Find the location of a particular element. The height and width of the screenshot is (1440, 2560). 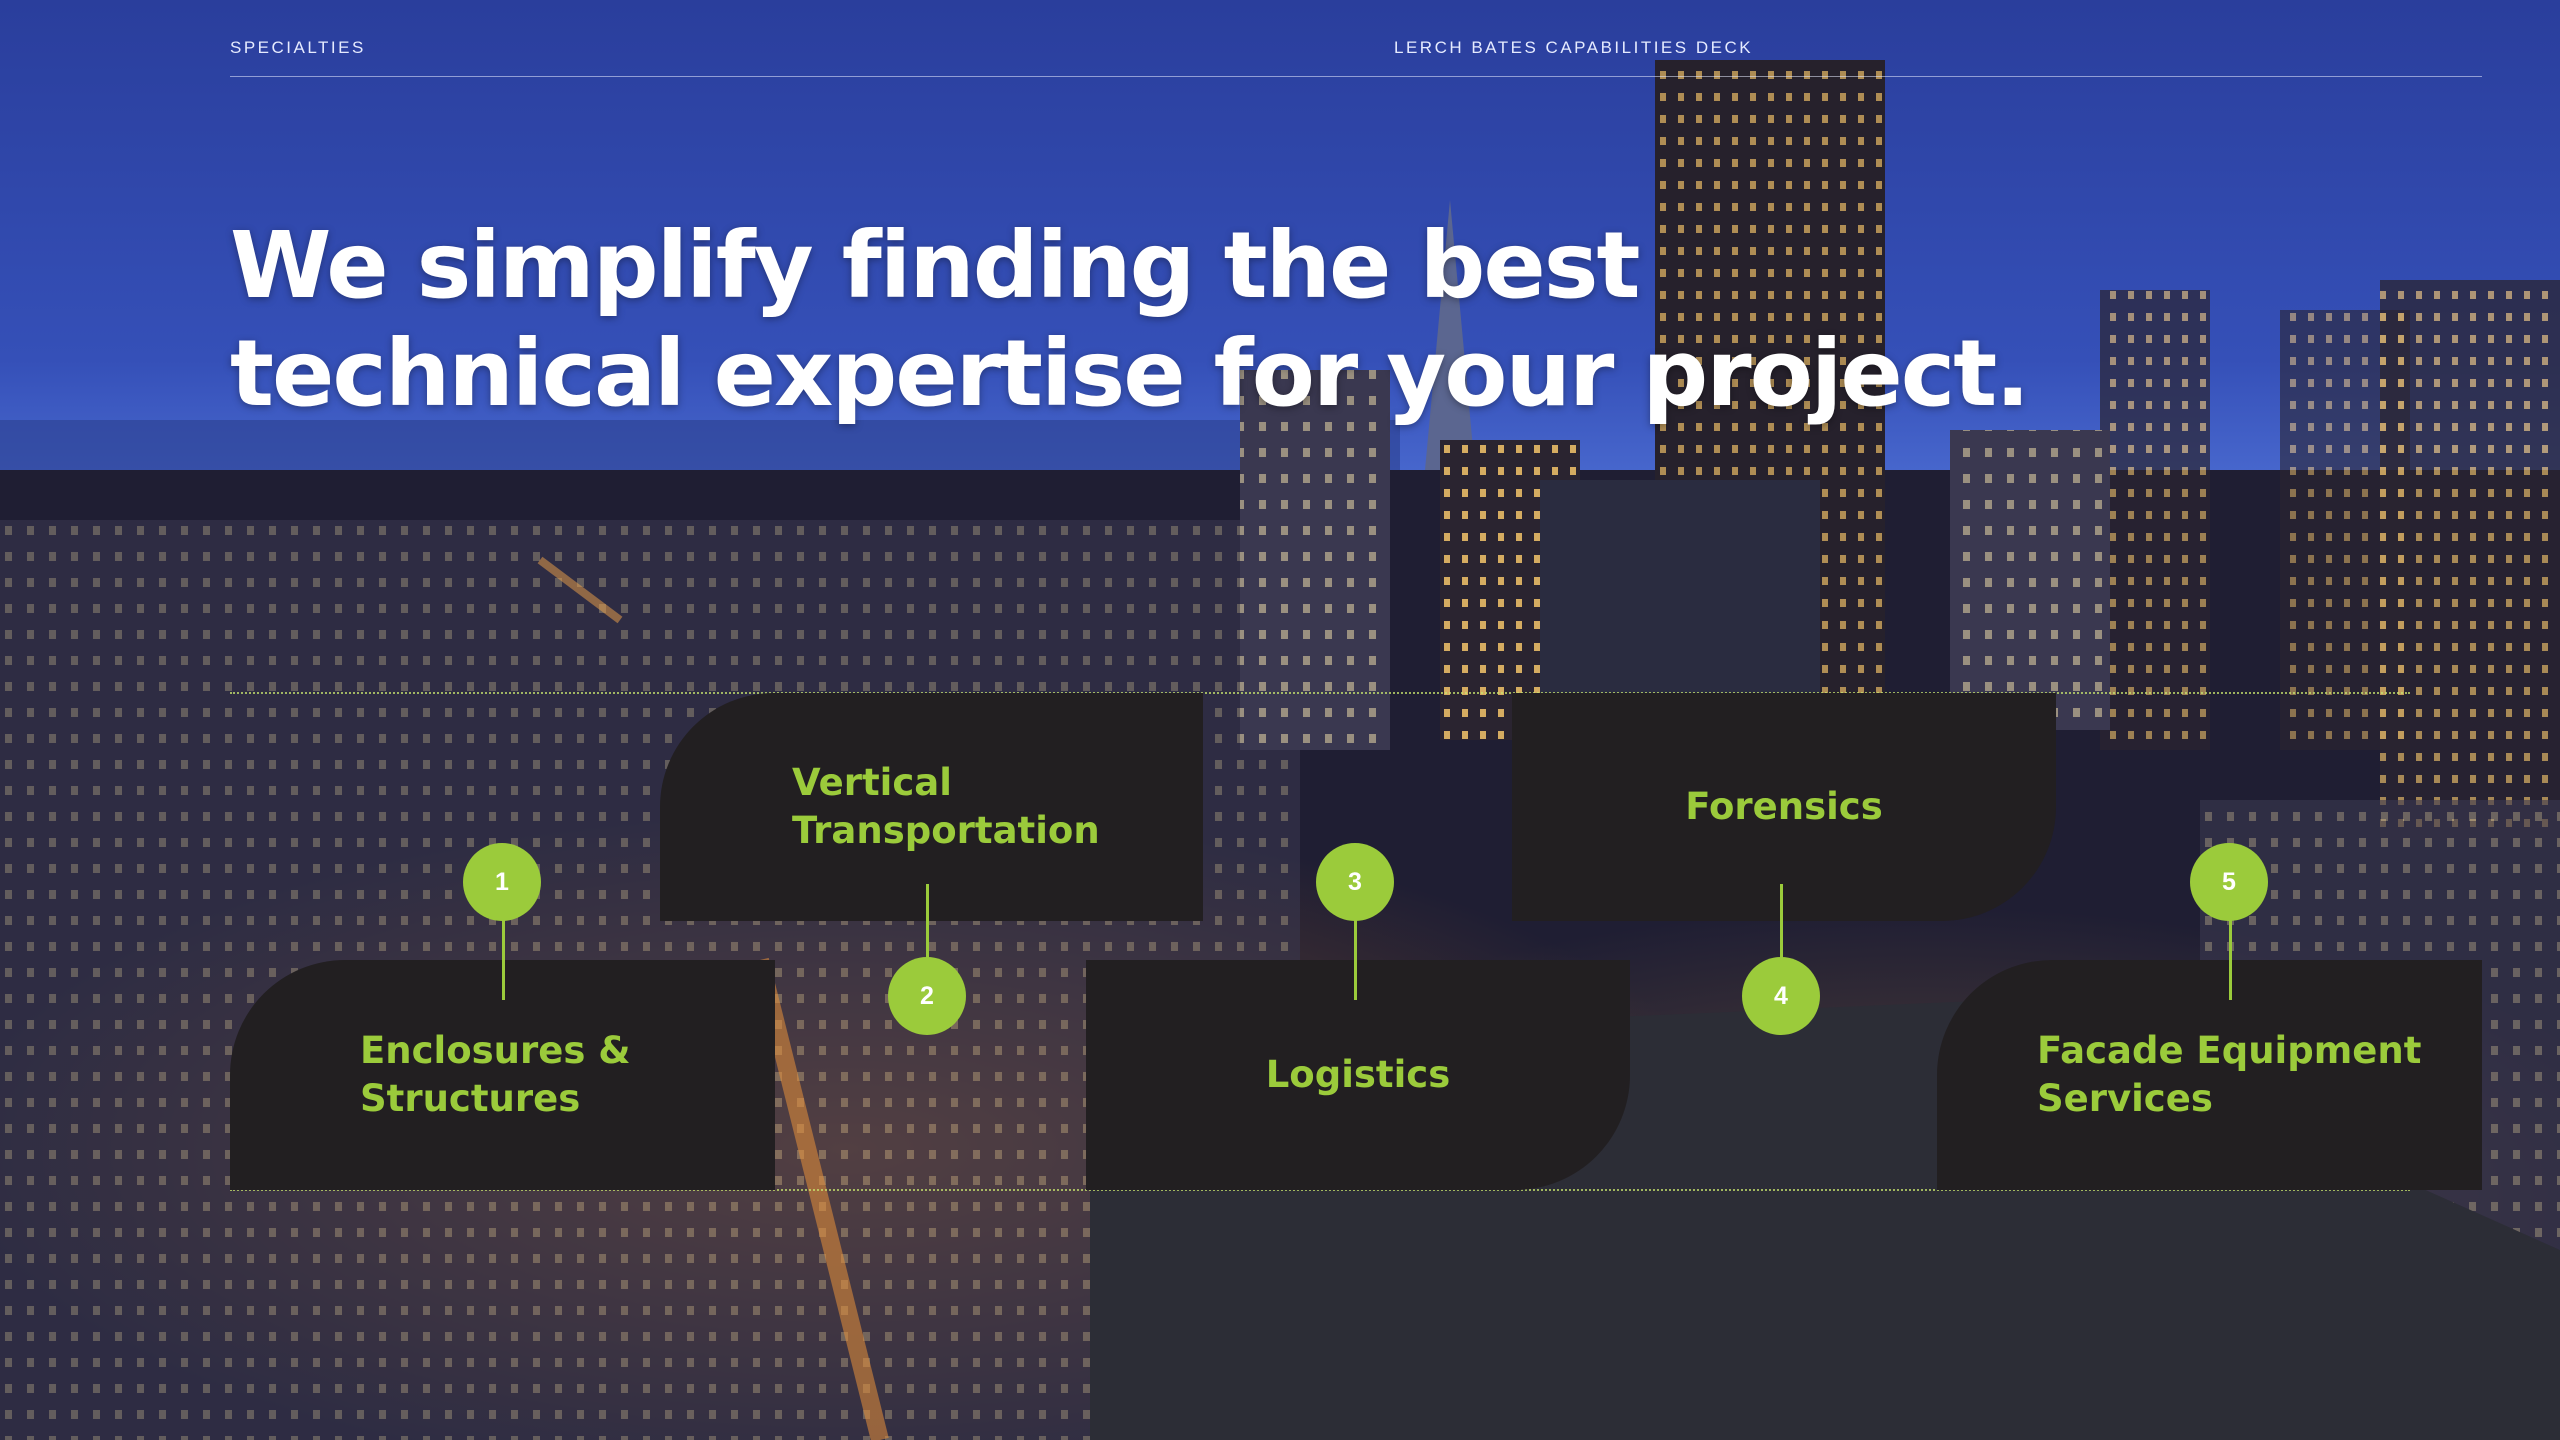

specialty-label: Facade Equipment Services is located at coordinates (2229, 1074).